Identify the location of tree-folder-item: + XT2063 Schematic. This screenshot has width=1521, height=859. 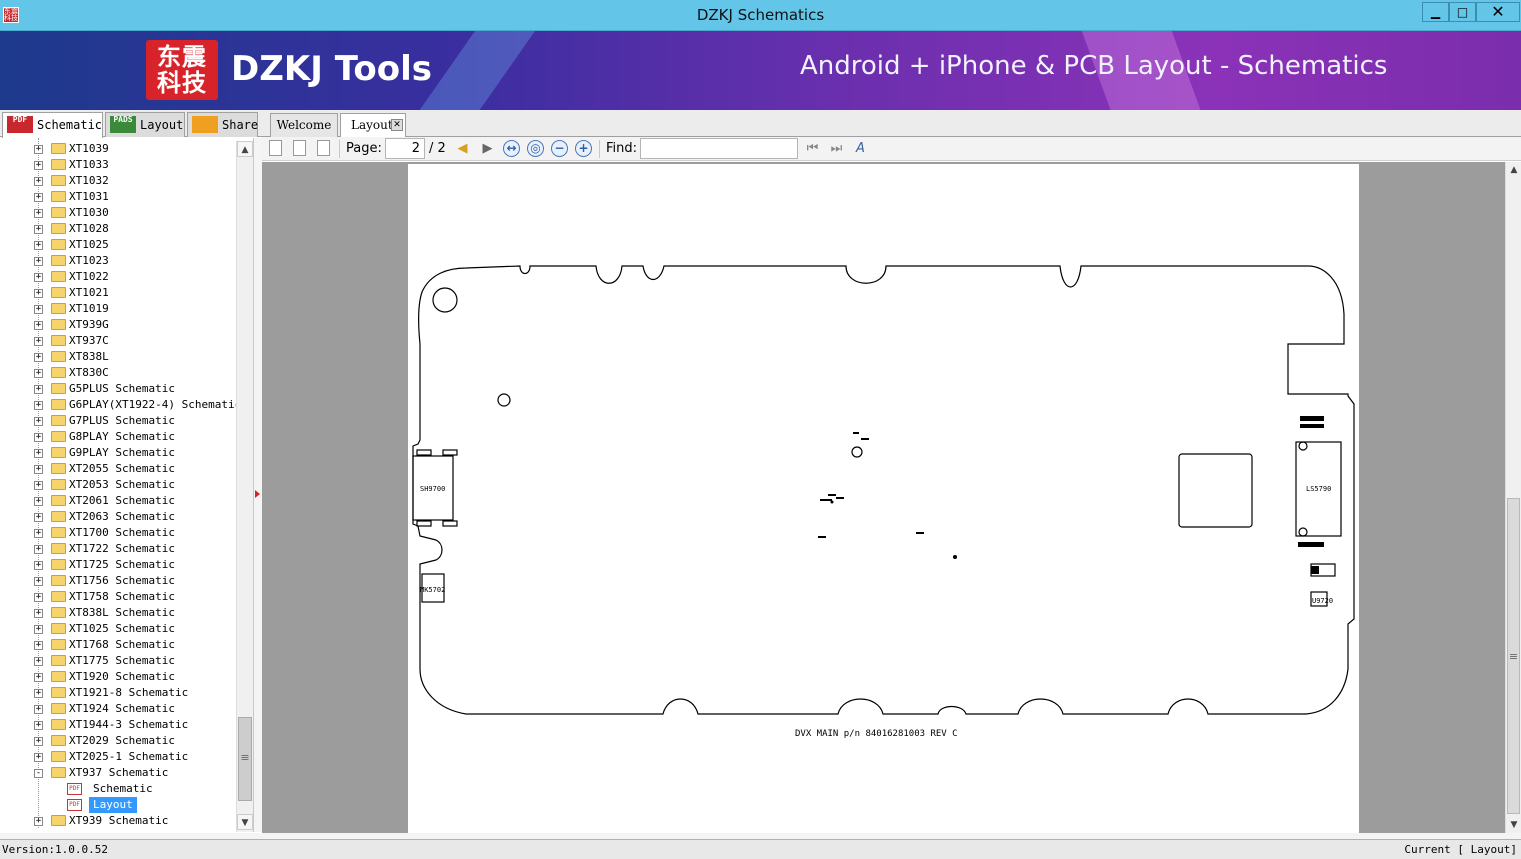
(118, 517).